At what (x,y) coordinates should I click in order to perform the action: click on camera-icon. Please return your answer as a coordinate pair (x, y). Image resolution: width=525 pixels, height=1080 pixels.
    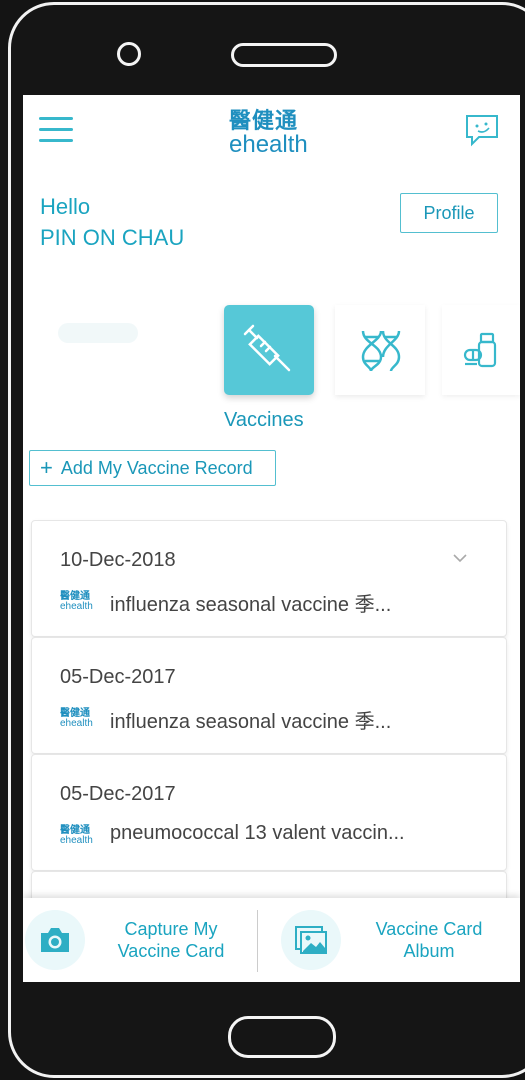
    Looking at the image, I should click on (55, 940).